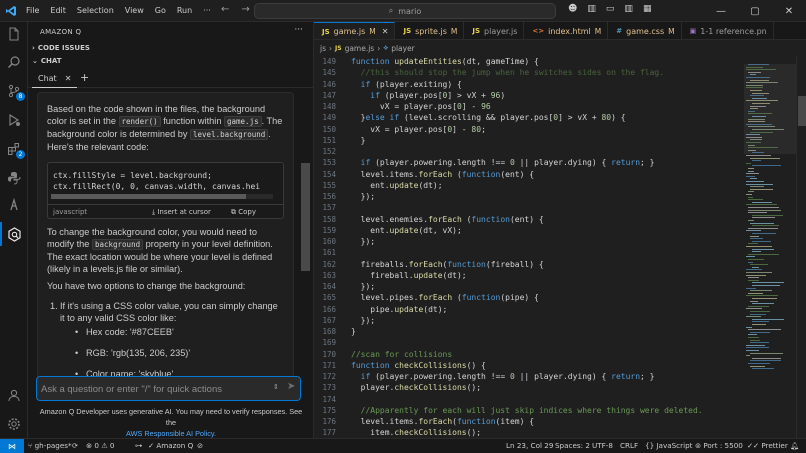  Describe the element at coordinates (406, 230) in the screenshot. I see `code-line: ent.update(dt, vX);` at that location.